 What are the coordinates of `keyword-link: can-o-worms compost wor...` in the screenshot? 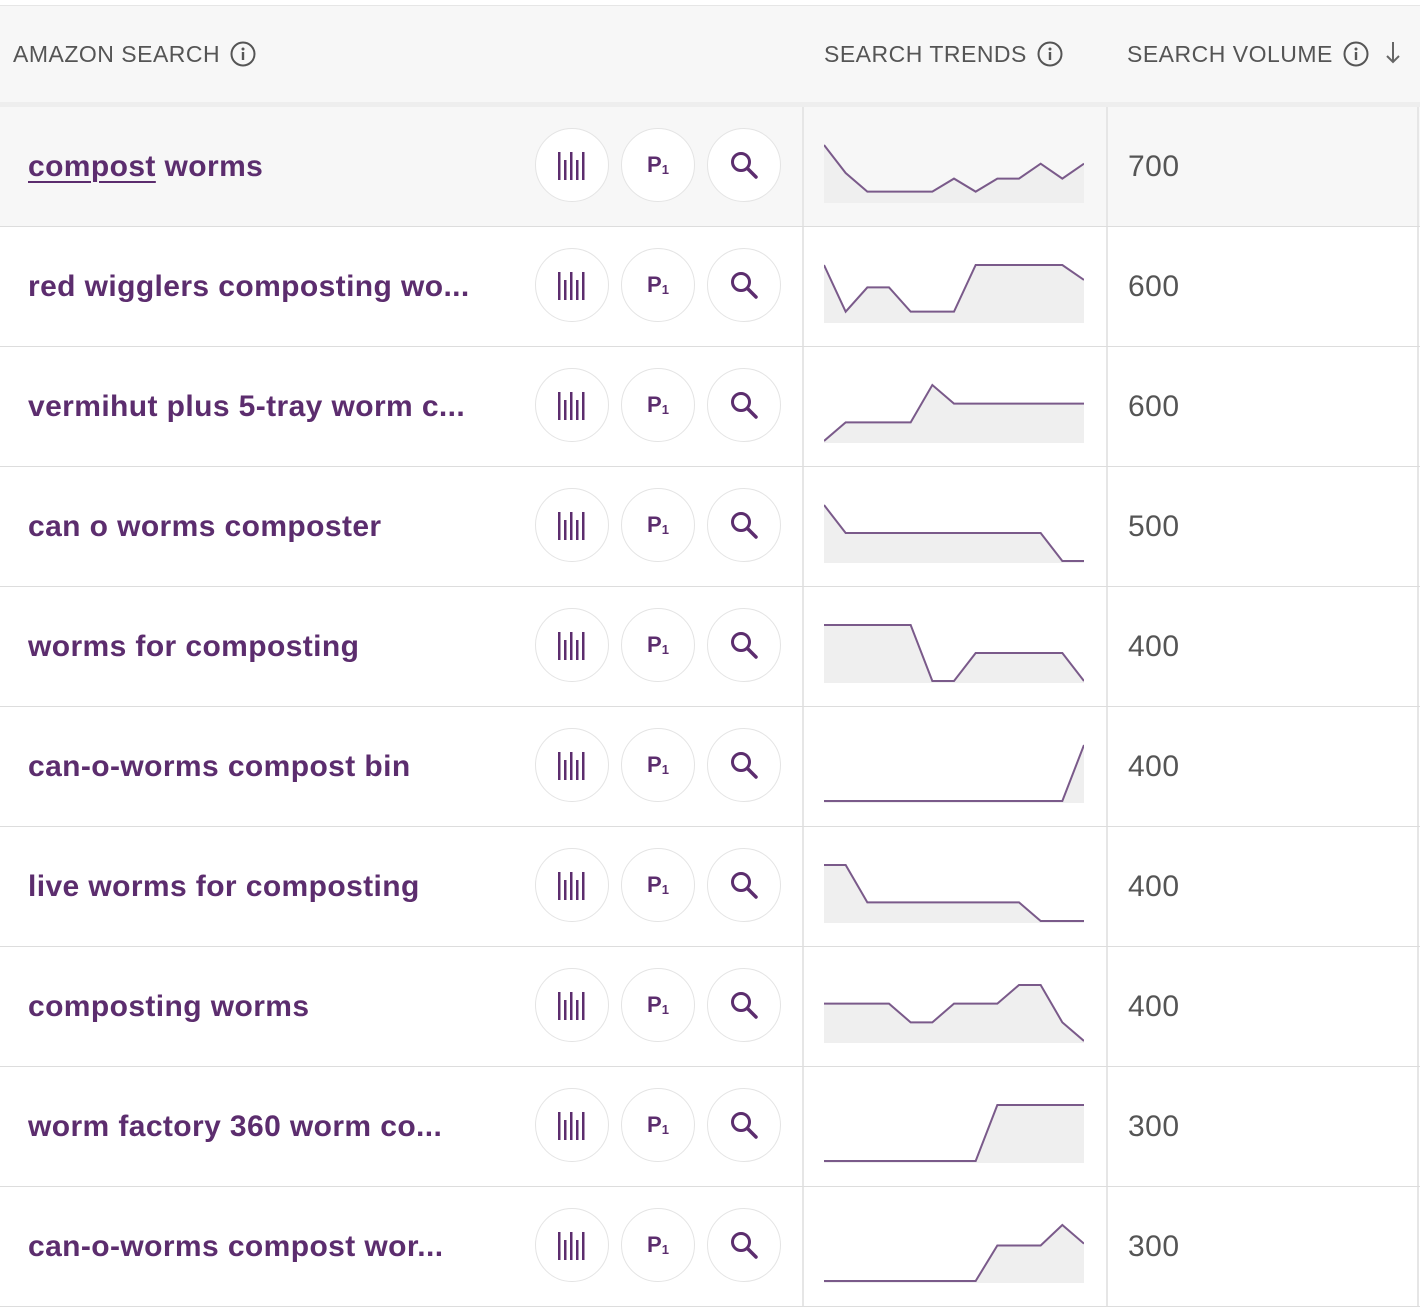 It's located at (235, 1246).